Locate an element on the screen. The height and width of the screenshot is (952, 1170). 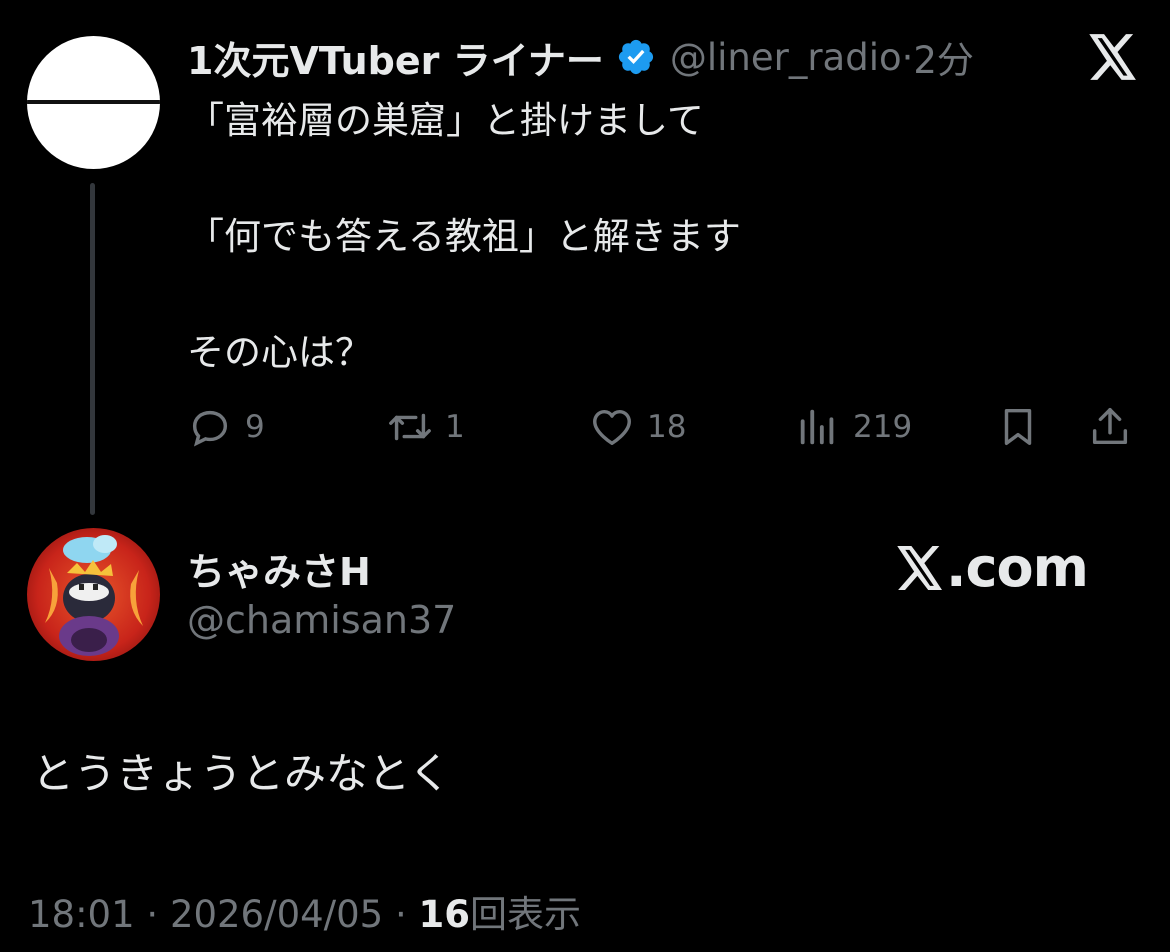
view-label: 回表示 is located at coordinates (525, 914).